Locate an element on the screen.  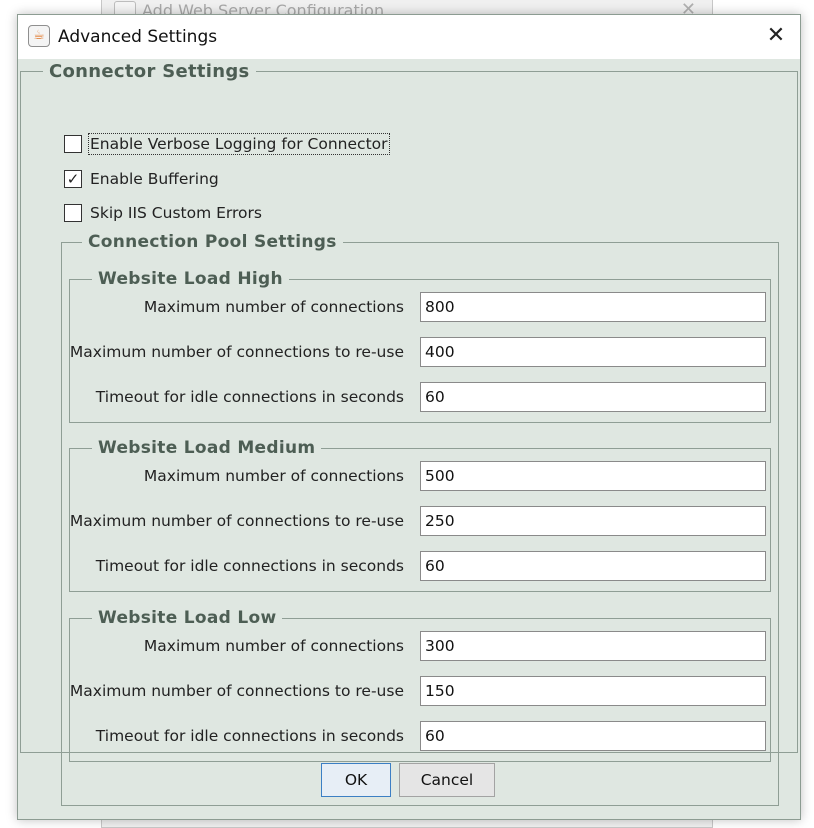
java-cup-icon: ☕ is located at coordinates (39, 36).